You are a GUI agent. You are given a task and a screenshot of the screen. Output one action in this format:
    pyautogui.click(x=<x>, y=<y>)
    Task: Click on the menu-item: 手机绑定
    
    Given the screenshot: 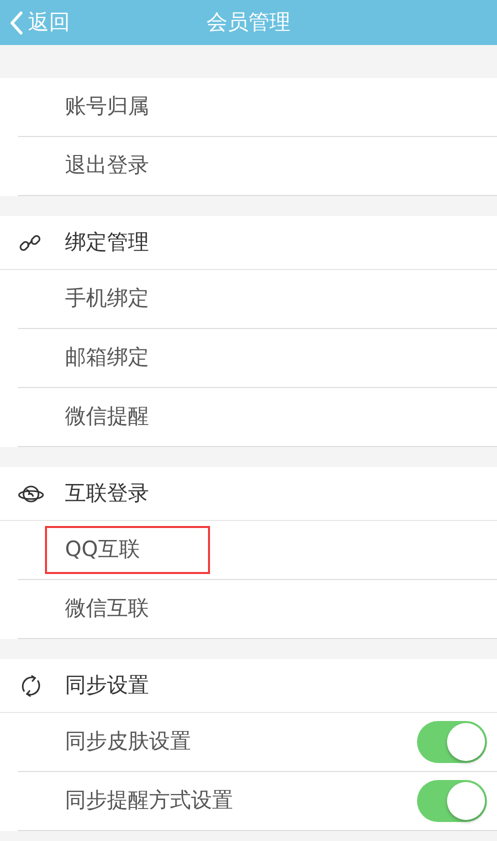 What is the action you would take?
    pyautogui.click(x=107, y=299)
    